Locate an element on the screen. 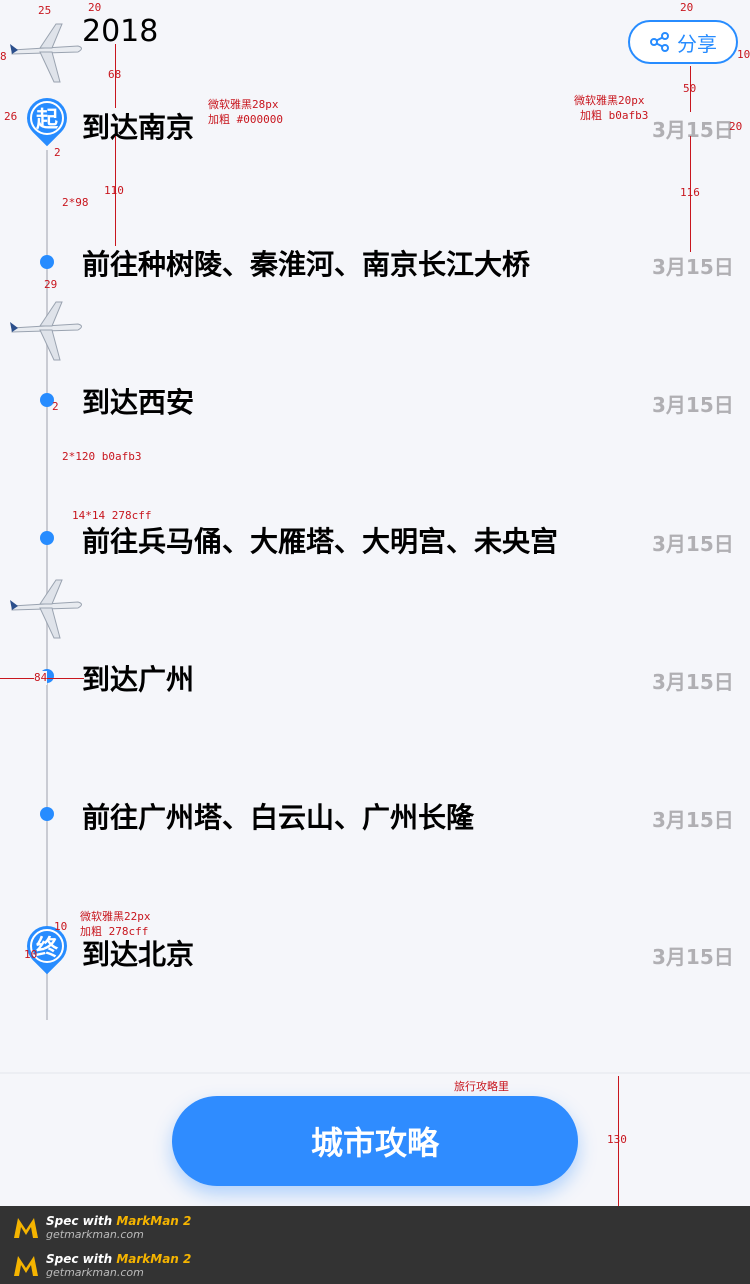  spec-measure: 110 is located at coordinates (114, 190).